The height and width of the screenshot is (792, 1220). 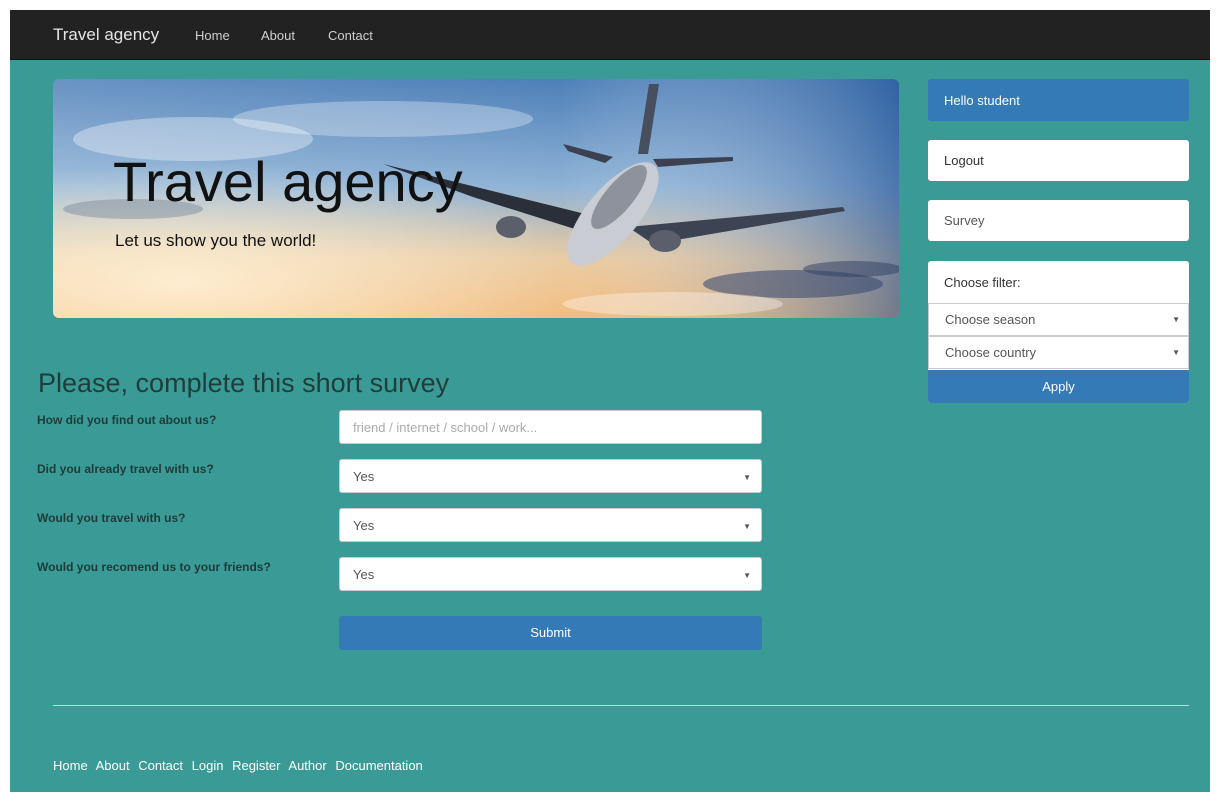 I want to click on footer-link-author: Author, so click(x=307, y=765).